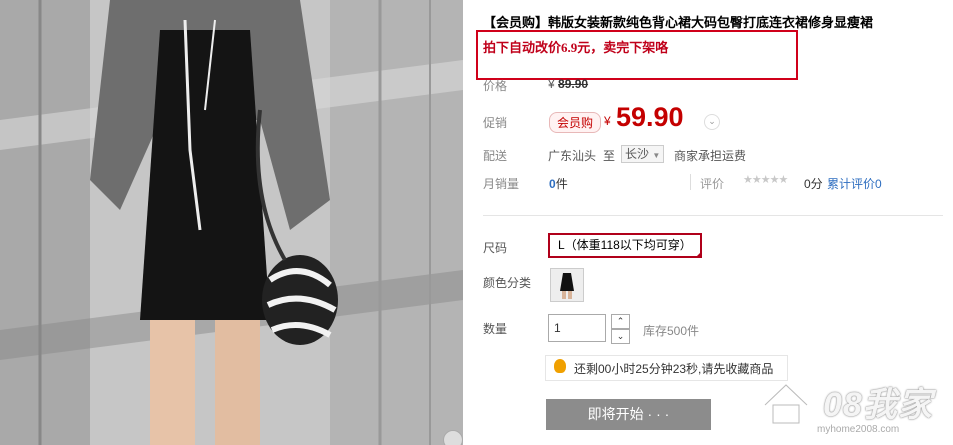  What do you see at coordinates (495, 248) in the screenshot?
I see `size-label: 尺码` at bounding box center [495, 248].